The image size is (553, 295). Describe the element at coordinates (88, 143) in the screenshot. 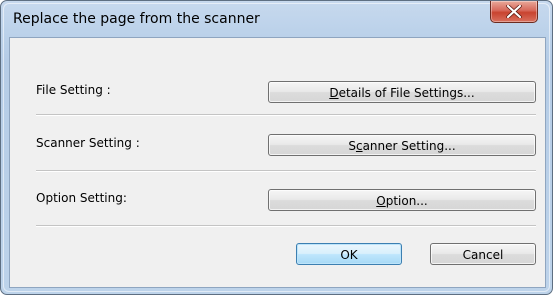

I see `scanner-setting-label: Scanner Setting :` at that location.